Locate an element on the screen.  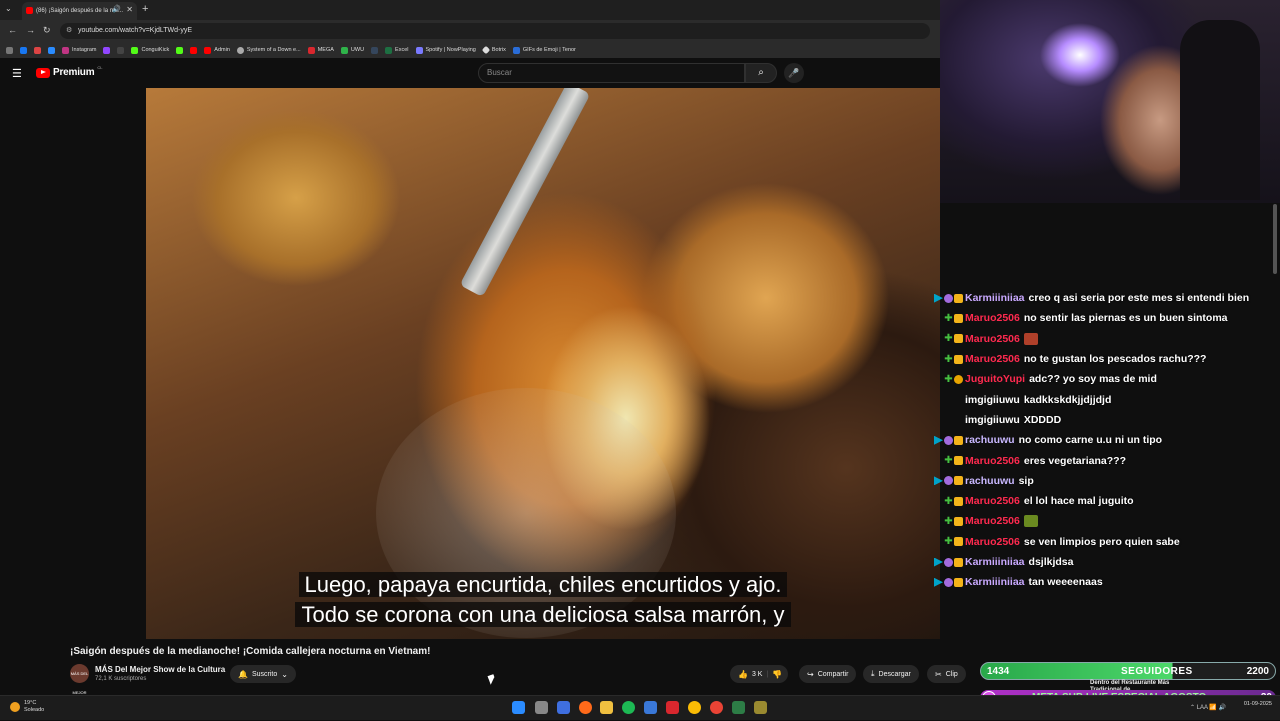
bookmark-instagram: Instagram is located at coordinates (79, 50).